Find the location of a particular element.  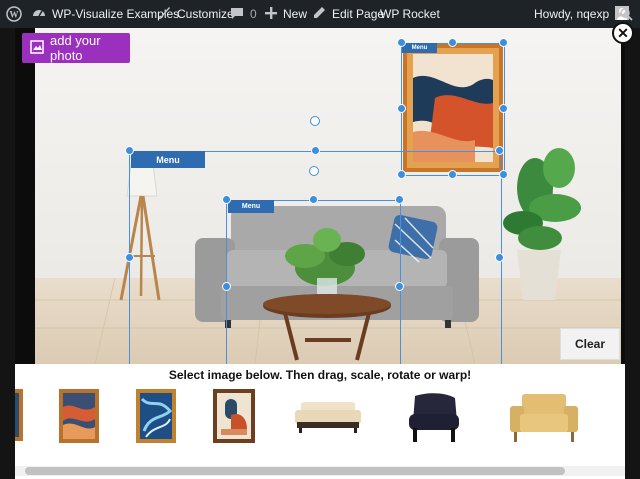

thumbnail-tan-armchair is located at coordinates (544, 418).